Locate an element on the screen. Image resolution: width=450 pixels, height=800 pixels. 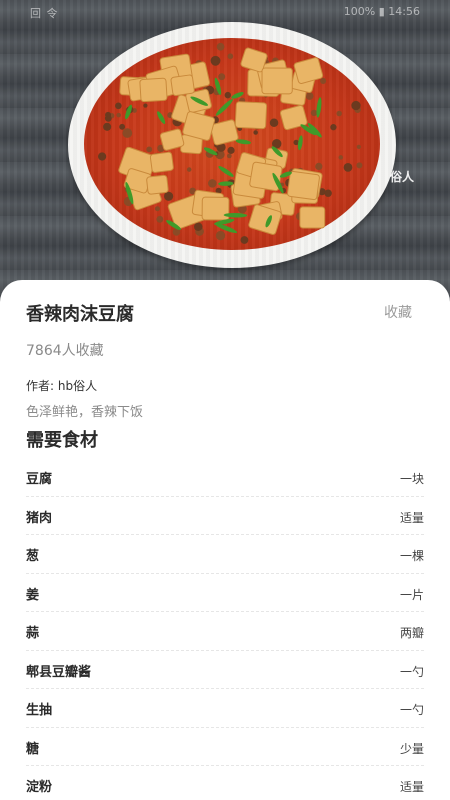
ingredient-quantity: 两瓣 is located at coordinates (411, 633).